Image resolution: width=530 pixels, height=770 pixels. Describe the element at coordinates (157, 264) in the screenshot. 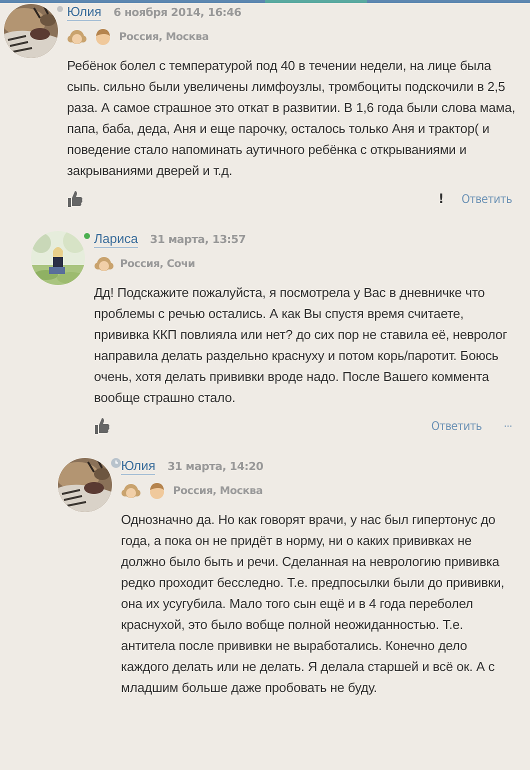

I see `location-text: Россия, Сочи` at that location.